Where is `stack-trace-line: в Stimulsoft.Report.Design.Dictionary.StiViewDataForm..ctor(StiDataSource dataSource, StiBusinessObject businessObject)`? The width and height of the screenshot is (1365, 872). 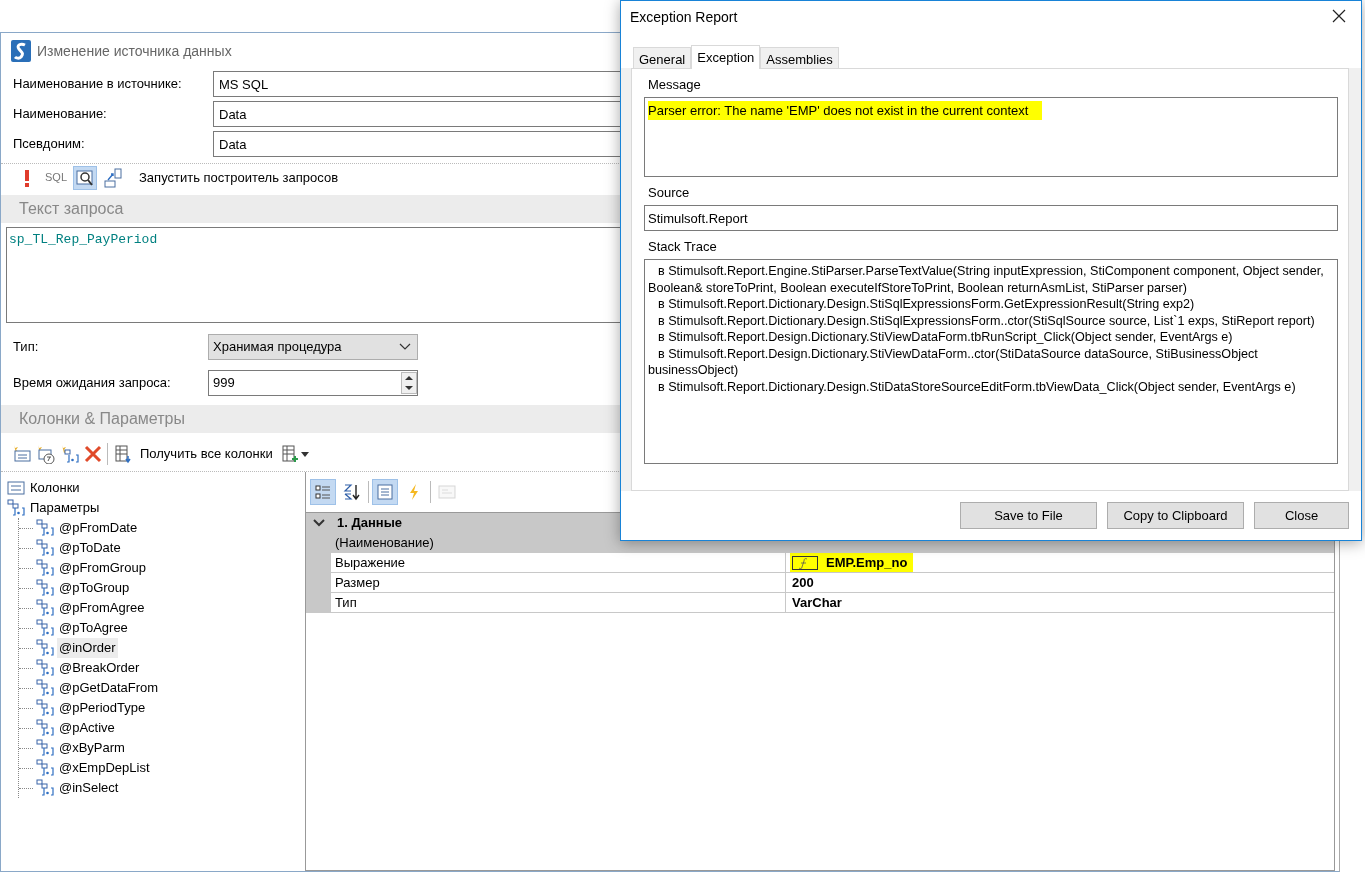
stack-trace-line: в Stimulsoft.Report.Design.Dictionary.StiViewDataForm..ctor(StiDataSource dataSource, StiBusinessObject businessObject) is located at coordinates (953, 362).